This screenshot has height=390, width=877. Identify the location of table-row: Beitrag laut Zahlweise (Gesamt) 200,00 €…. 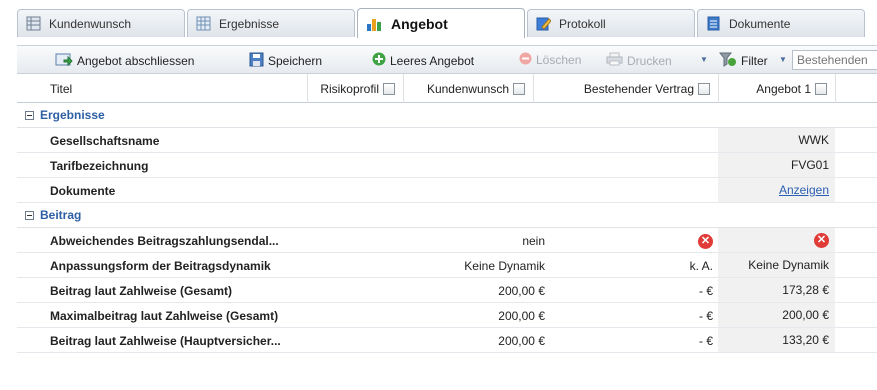
(447, 290).